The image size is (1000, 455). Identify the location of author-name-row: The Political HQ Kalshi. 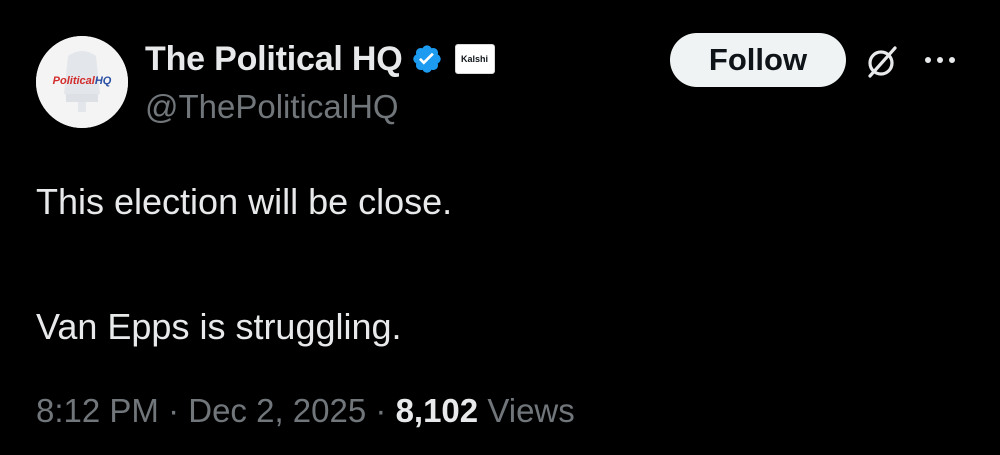
(320, 59).